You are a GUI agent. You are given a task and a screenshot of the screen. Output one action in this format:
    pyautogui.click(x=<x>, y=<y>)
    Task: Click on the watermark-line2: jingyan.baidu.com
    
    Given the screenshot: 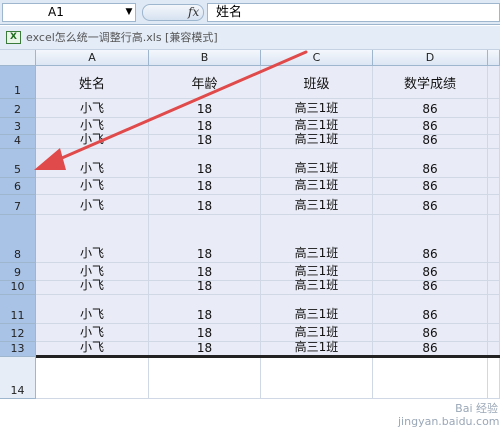 What is the action you would take?
    pyautogui.click(x=449, y=421)
    